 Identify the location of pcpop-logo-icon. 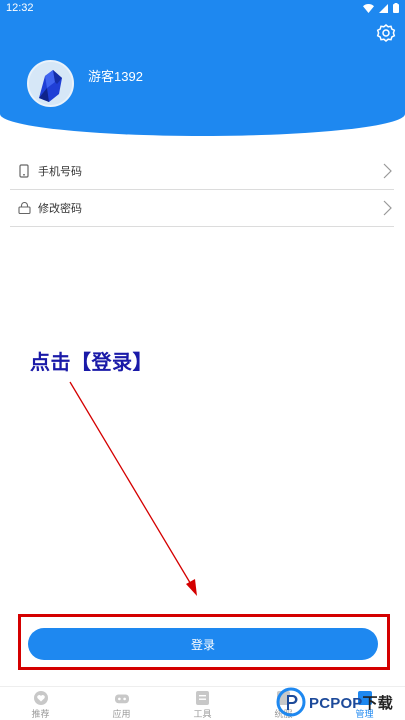
(291, 702).